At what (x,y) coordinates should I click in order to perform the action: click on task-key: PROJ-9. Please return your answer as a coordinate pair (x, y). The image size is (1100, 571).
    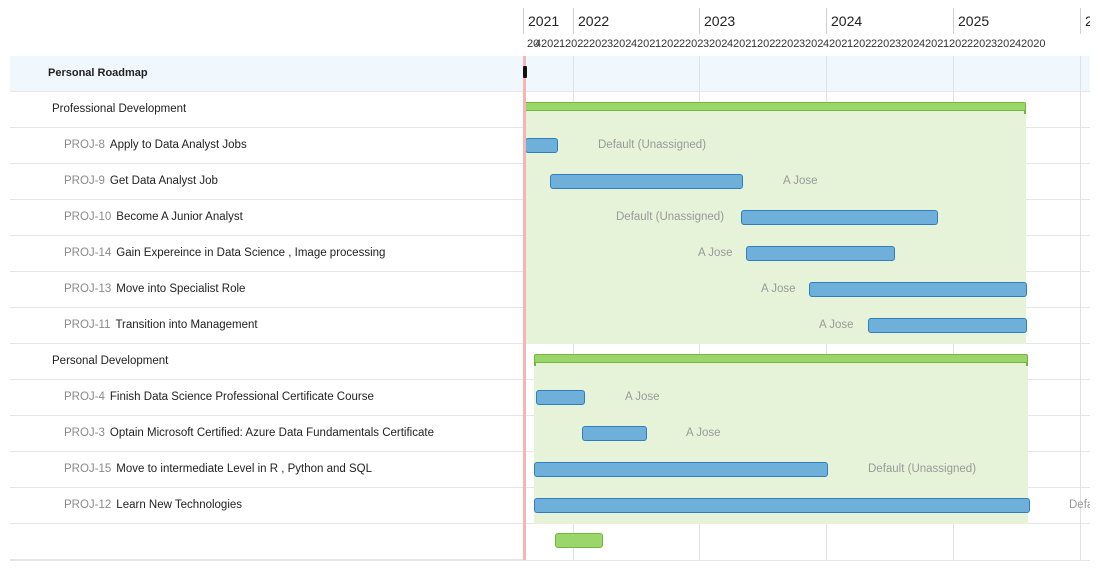
    Looking at the image, I should click on (84, 181).